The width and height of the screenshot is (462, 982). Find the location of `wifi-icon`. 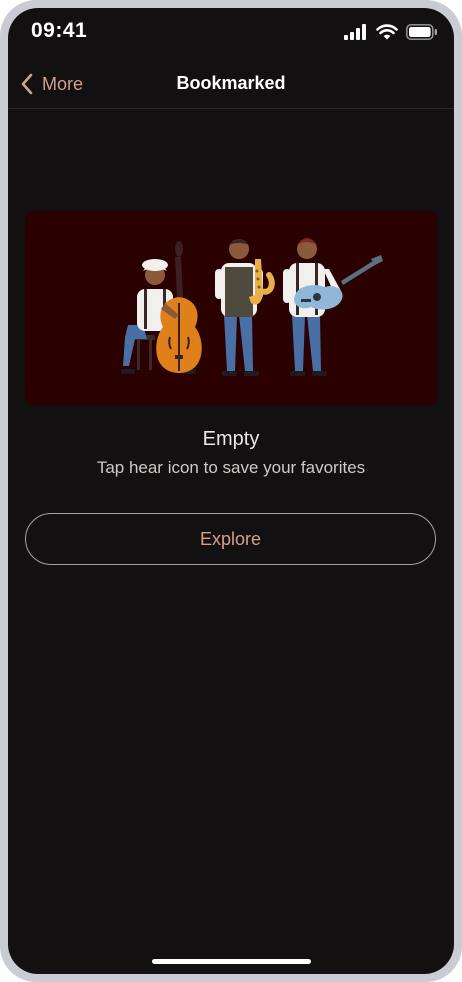

wifi-icon is located at coordinates (387, 32).